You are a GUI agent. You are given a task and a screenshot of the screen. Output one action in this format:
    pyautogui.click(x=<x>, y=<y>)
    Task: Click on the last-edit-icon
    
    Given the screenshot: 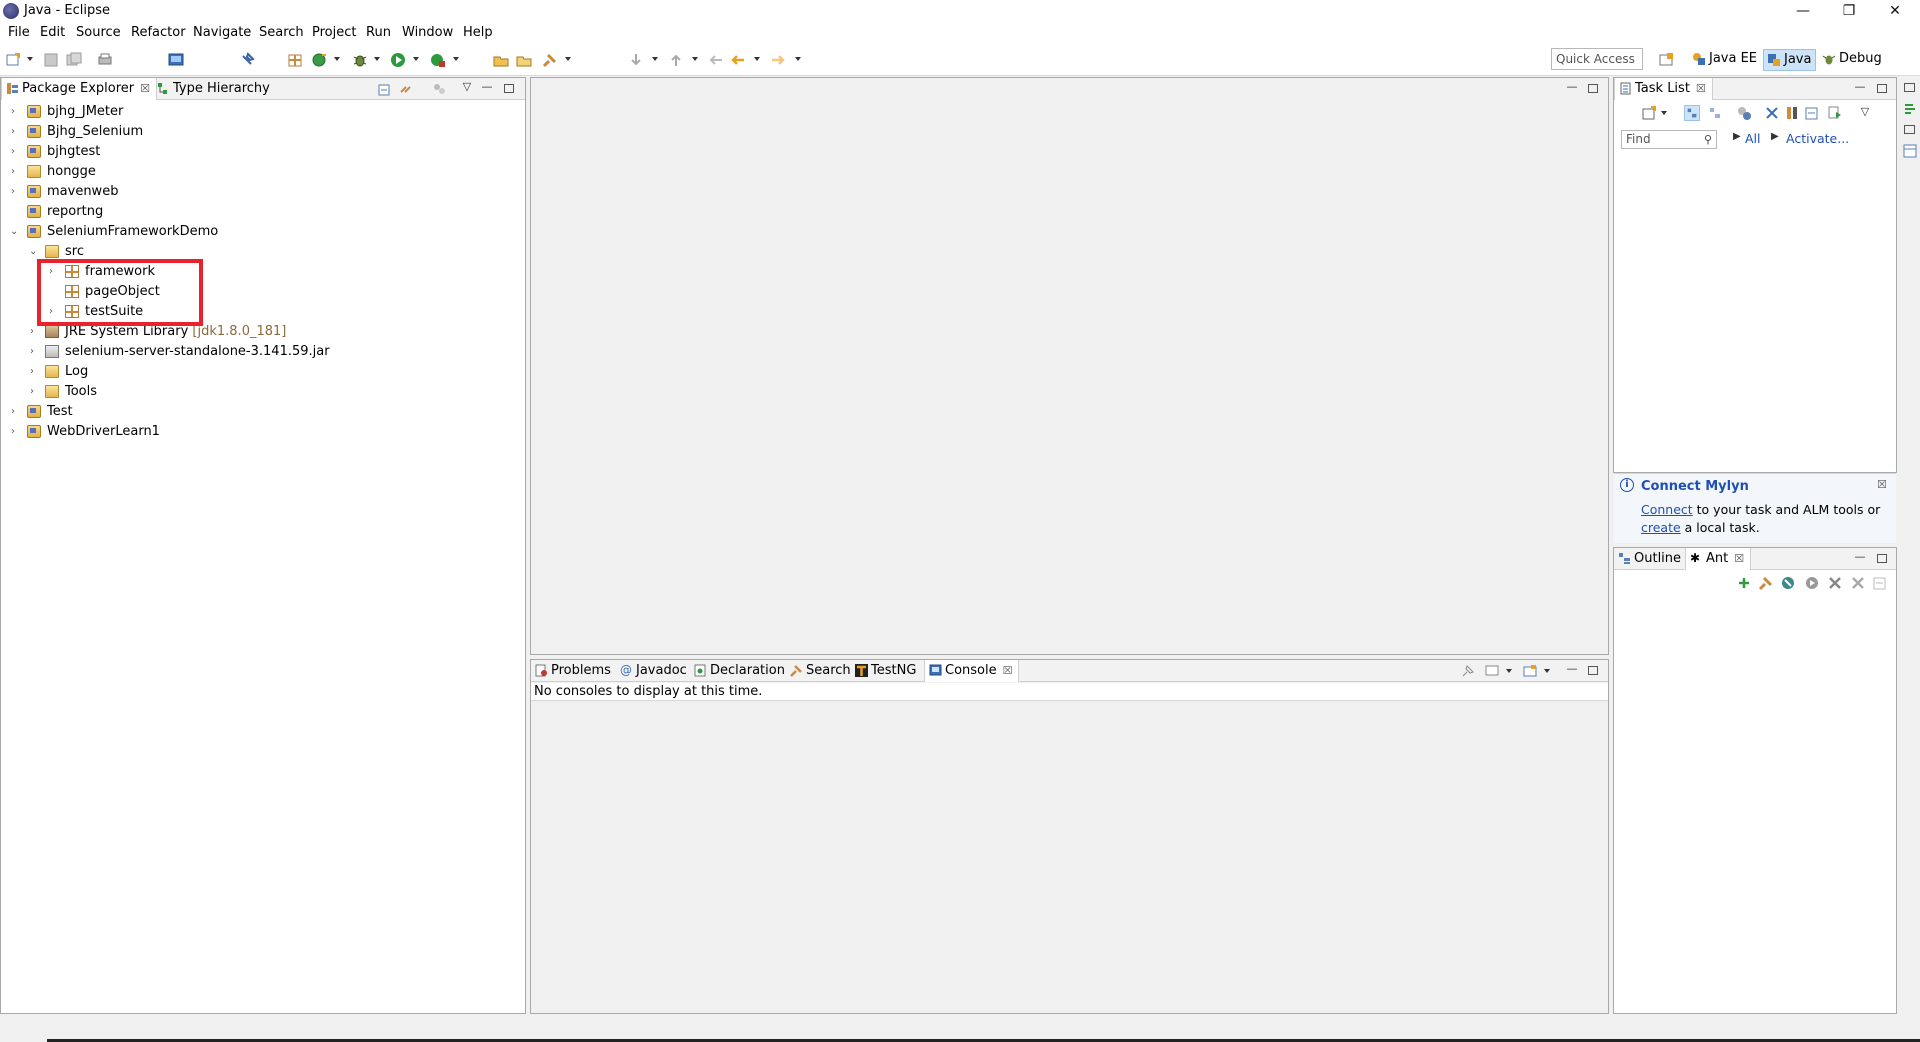 What is the action you would take?
    pyautogui.click(x=716, y=60)
    